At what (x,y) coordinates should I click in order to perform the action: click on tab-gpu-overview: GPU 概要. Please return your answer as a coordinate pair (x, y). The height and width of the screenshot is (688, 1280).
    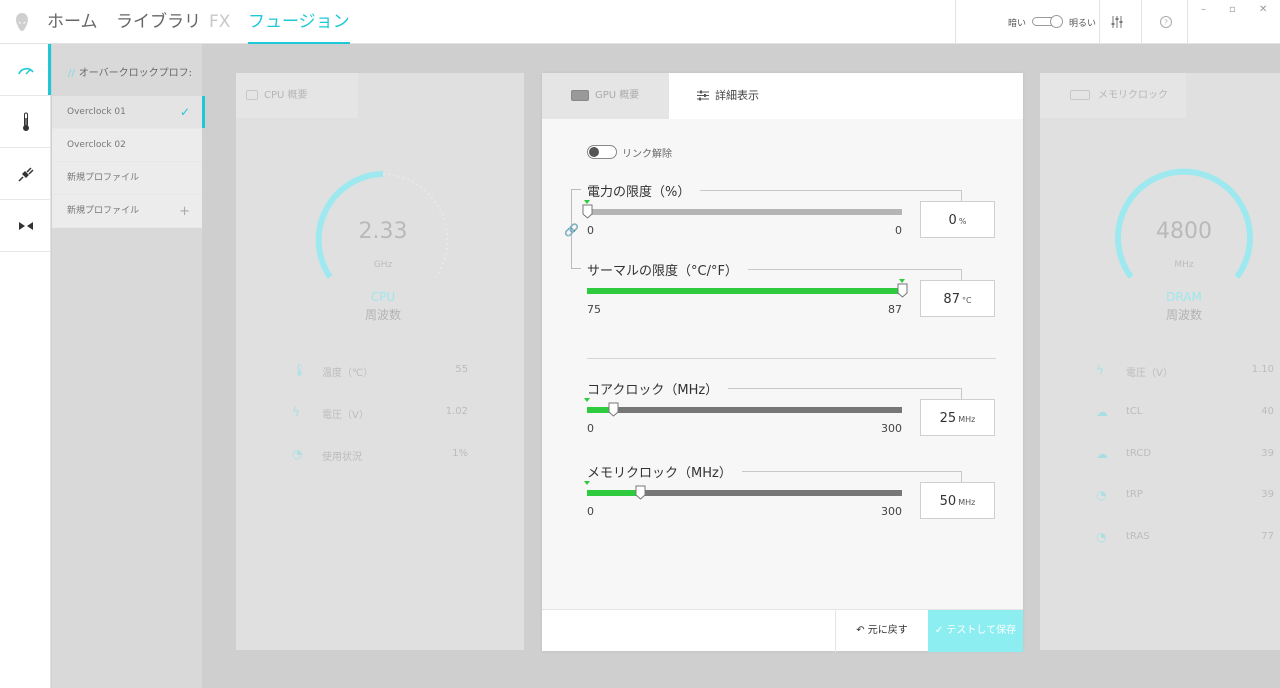
    Looking at the image, I should click on (605, 96).